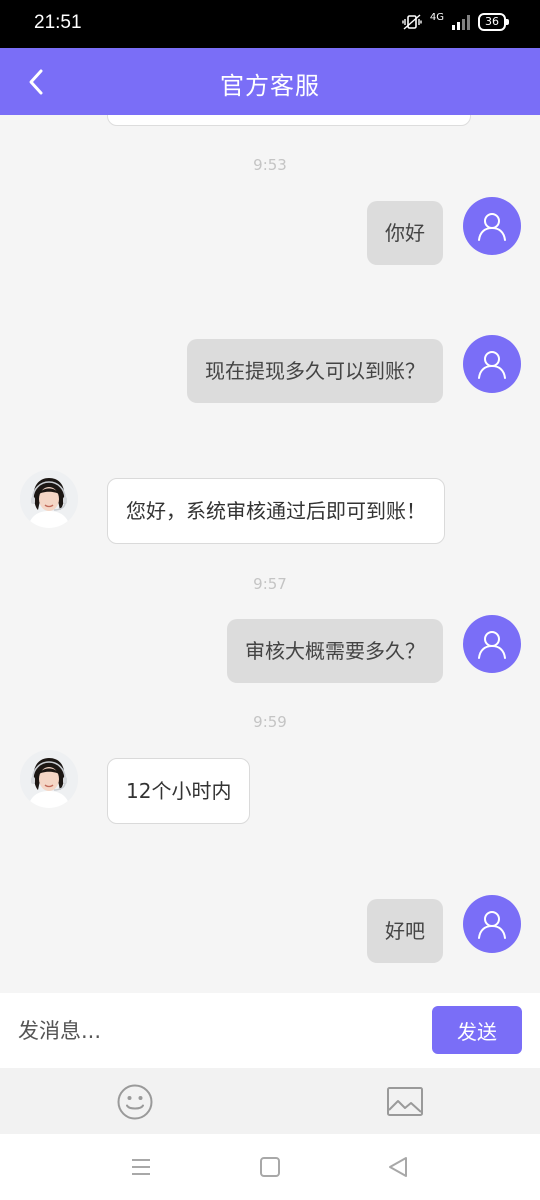 The image size is (540, 1200). Describe the element at coordinates (270, 1101) in the screenshot. I see `input-toolbar` at that location.